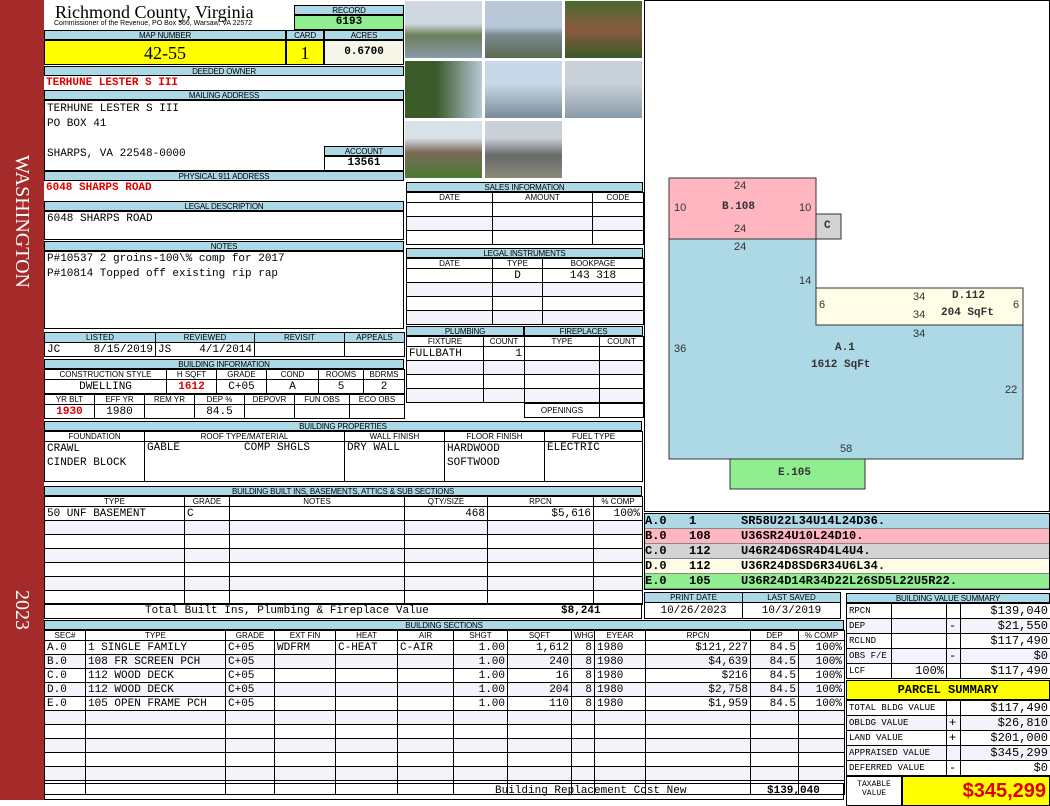 This screenshot has width=1050, height=806. Describe the element at coordinates (220, 412) in the screenshot. I see `building-info-value: 84.5` at that location.